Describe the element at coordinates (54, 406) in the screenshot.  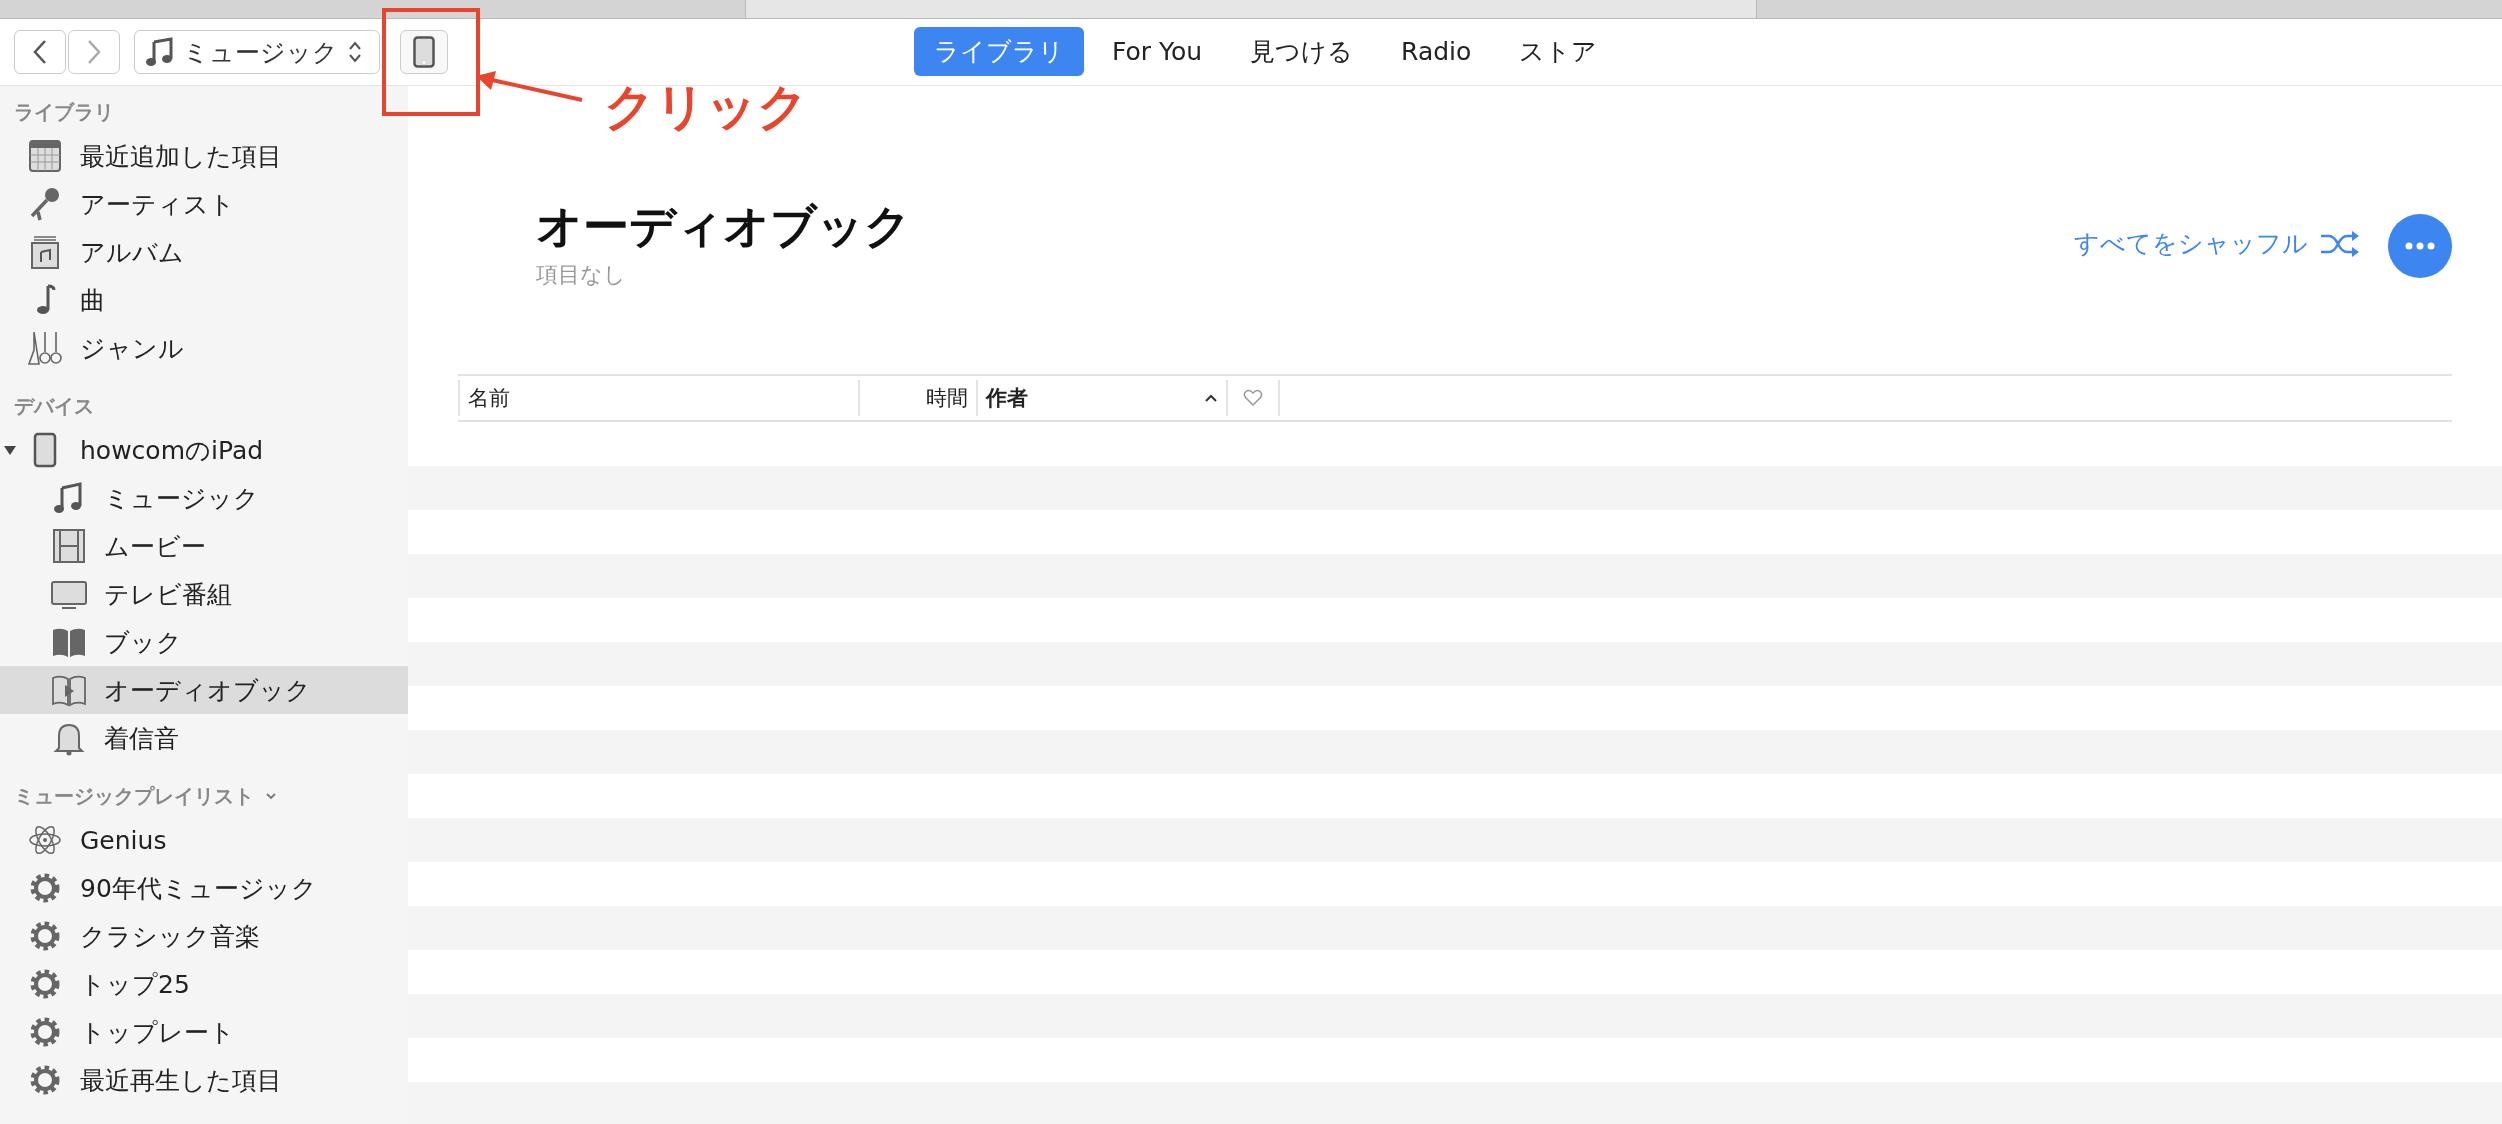
I see `section-header: デバイス` at that location.